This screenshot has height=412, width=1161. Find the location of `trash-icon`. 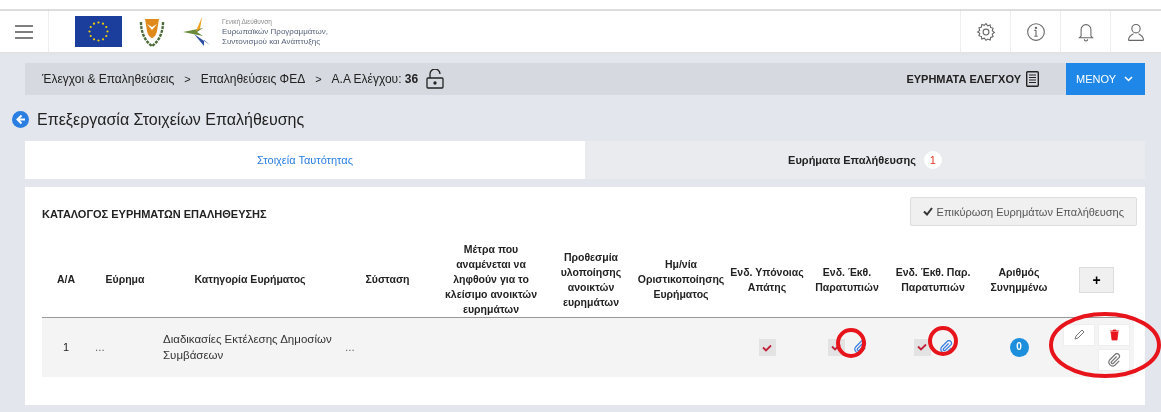

trash-icon is located at coordinates (1114, 334).